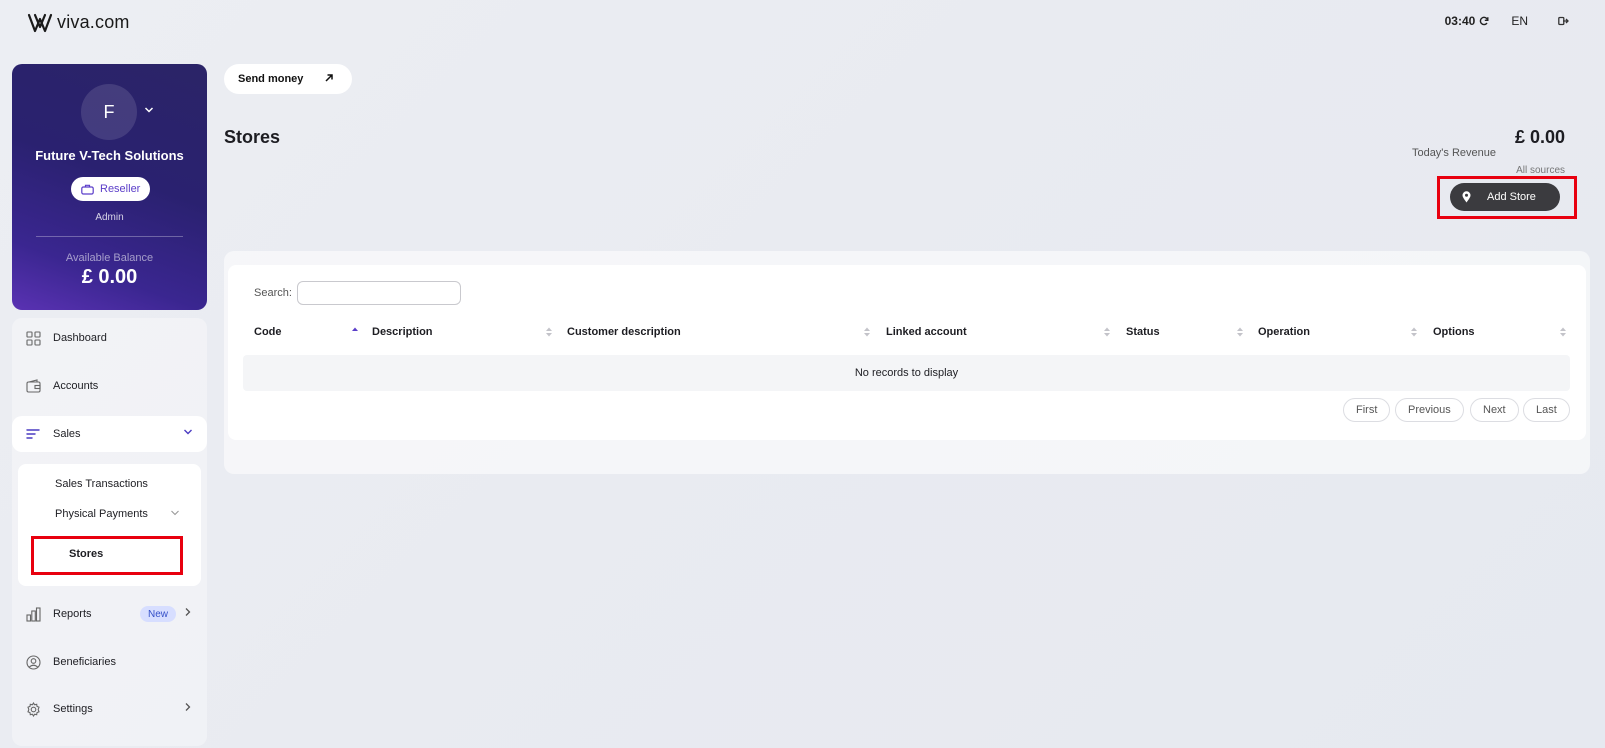  I want to click on sort-asc-icon, so click(355, 332).